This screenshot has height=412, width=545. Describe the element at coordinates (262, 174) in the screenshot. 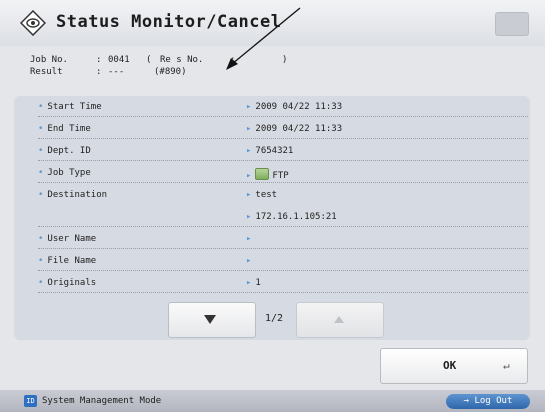

I see `ftp-folder-icon` at that location.